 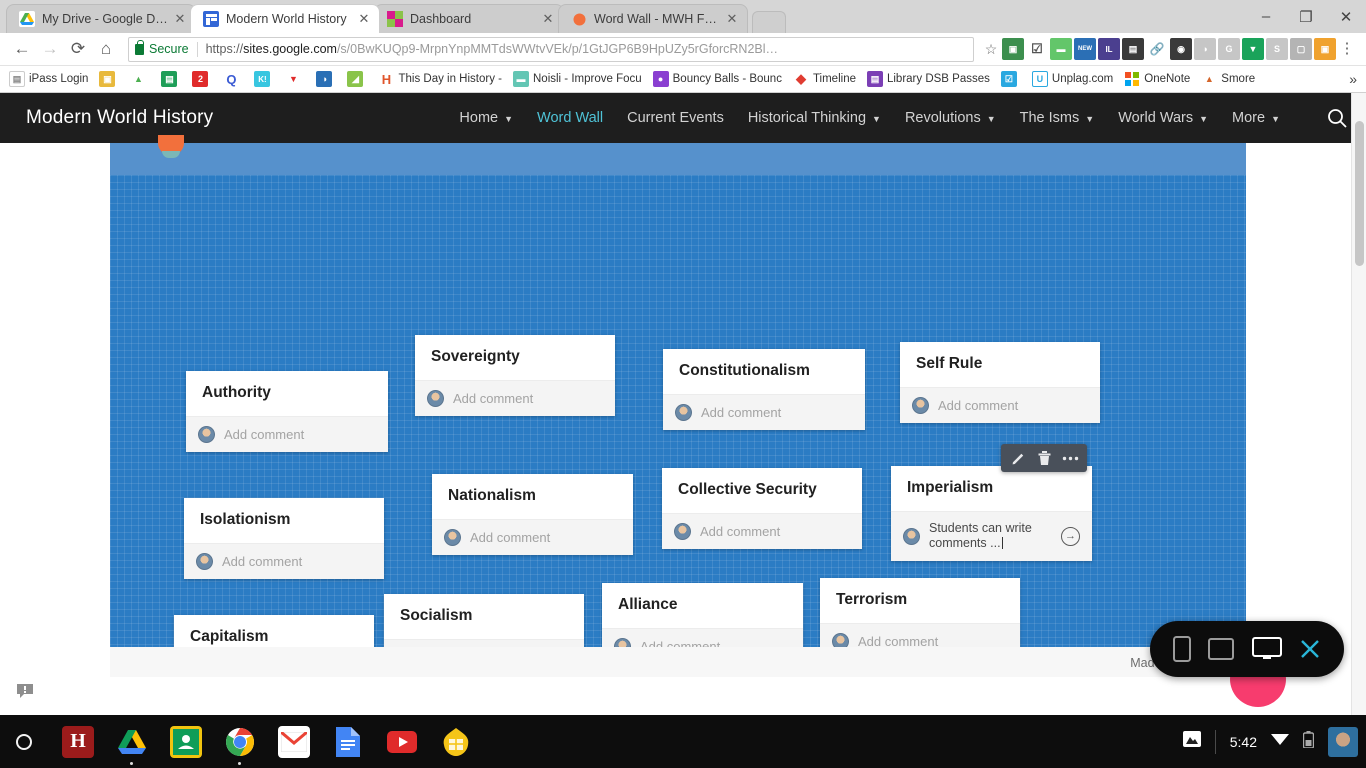 What do you see at coordinates (294, 741) in the screenshot?
I see `gmail-app-icon` at bounding box center [294, 741].